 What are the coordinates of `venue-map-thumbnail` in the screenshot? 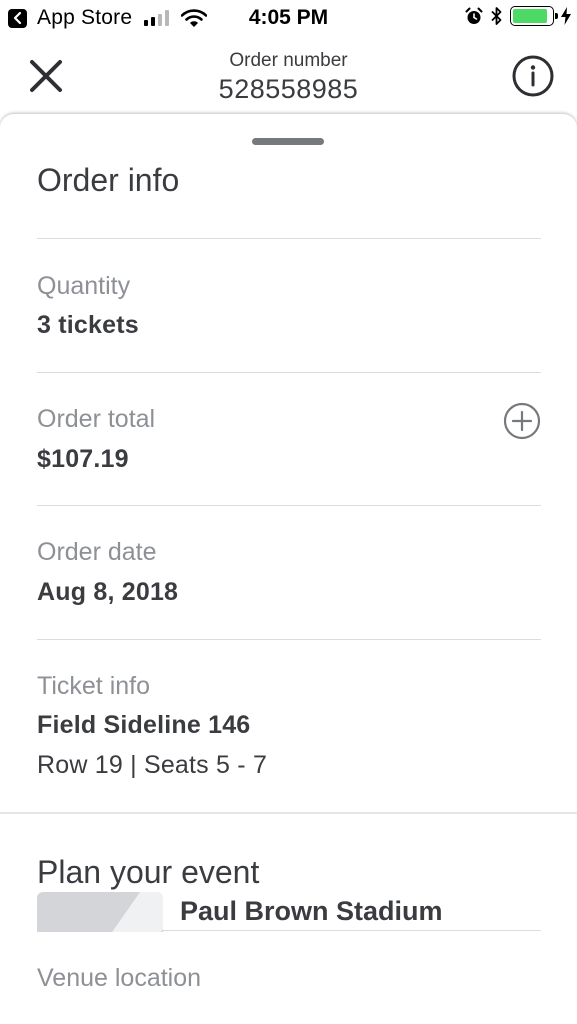 It's located at (100, 912).